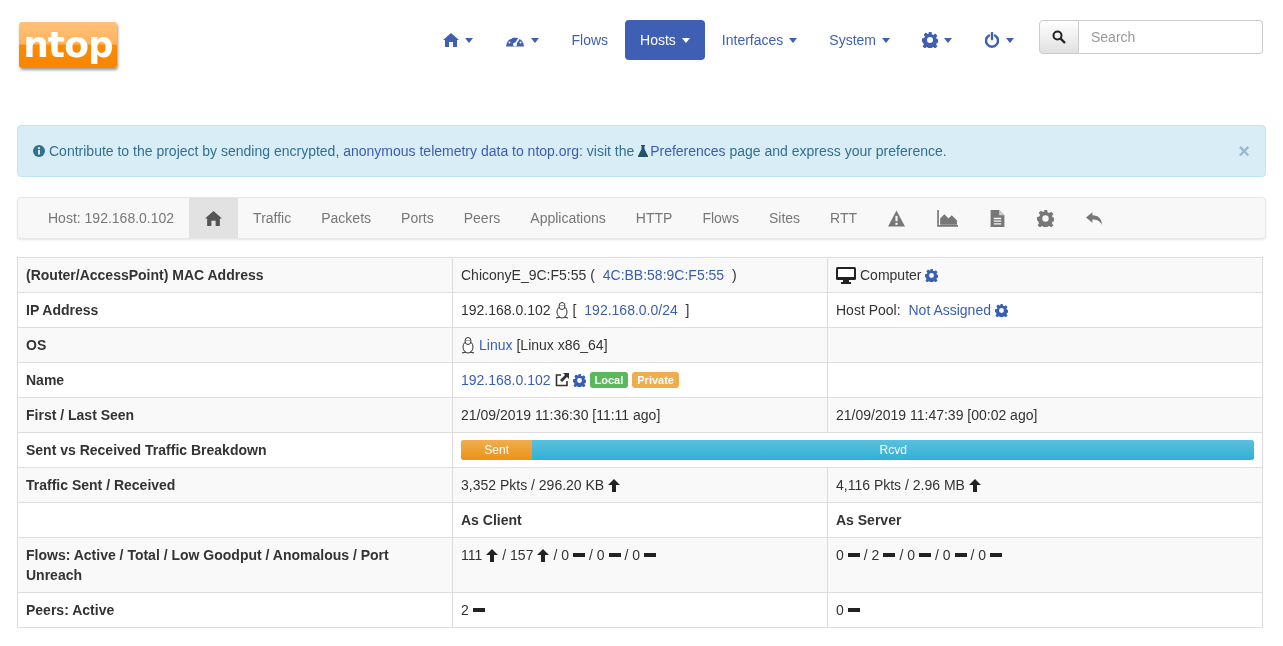  Describe the element at coordinates (937, 415) in the screenshot. I see `cell-text: 21/09/2019 11:47:39 [00:02 ago]` at that location.